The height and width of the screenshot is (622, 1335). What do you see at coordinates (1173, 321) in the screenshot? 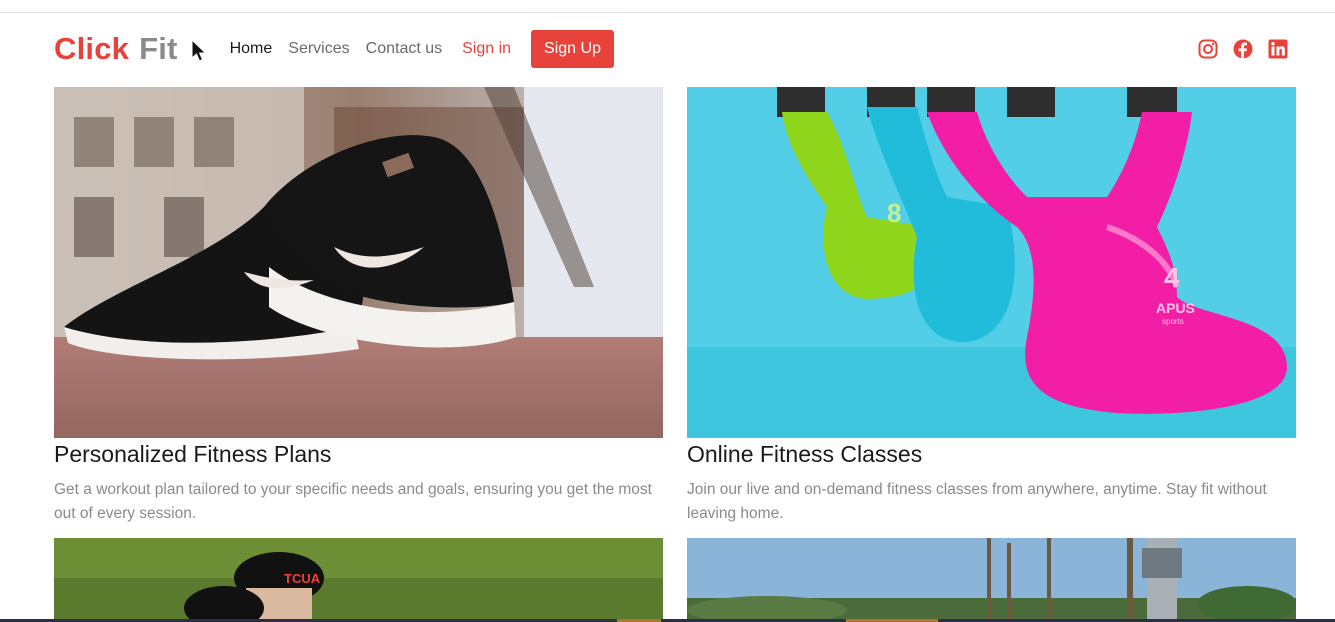
I see `svg-text: sports` at bounding box center [1173, 321].